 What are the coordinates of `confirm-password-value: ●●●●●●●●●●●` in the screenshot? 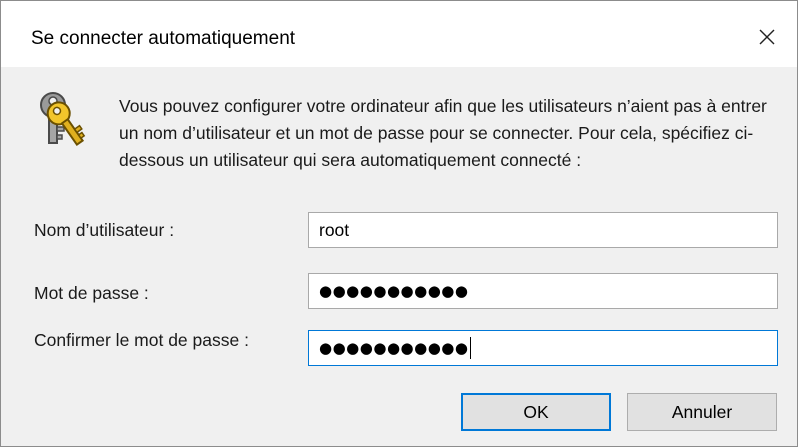 It's located at (394, 348).